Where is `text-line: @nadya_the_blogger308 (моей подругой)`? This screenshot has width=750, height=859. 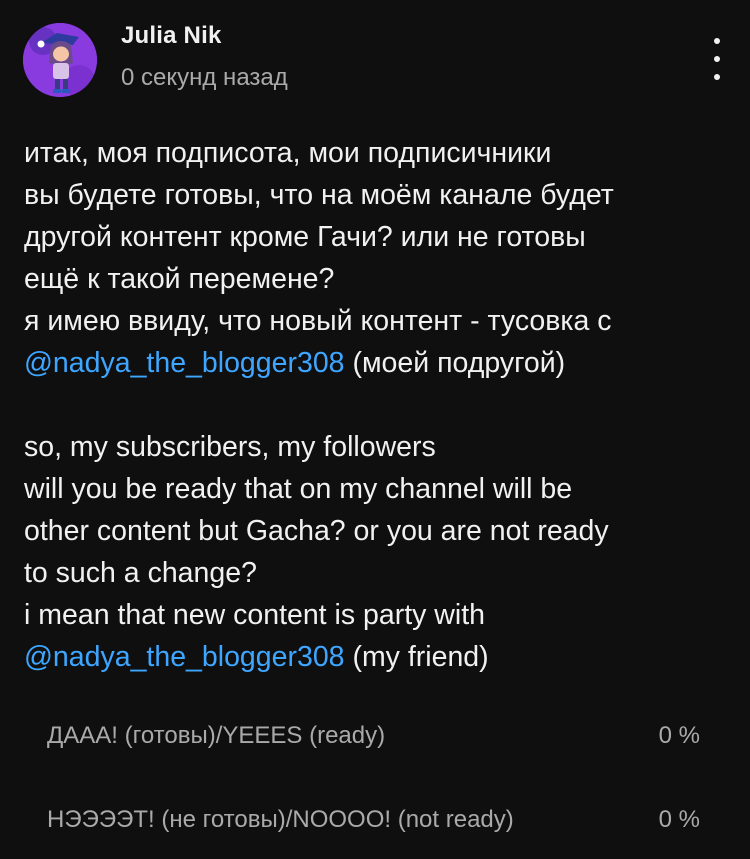
text-line: @nadya_the_blogger308 (моей подругой) is located at coordinates (379, 363).